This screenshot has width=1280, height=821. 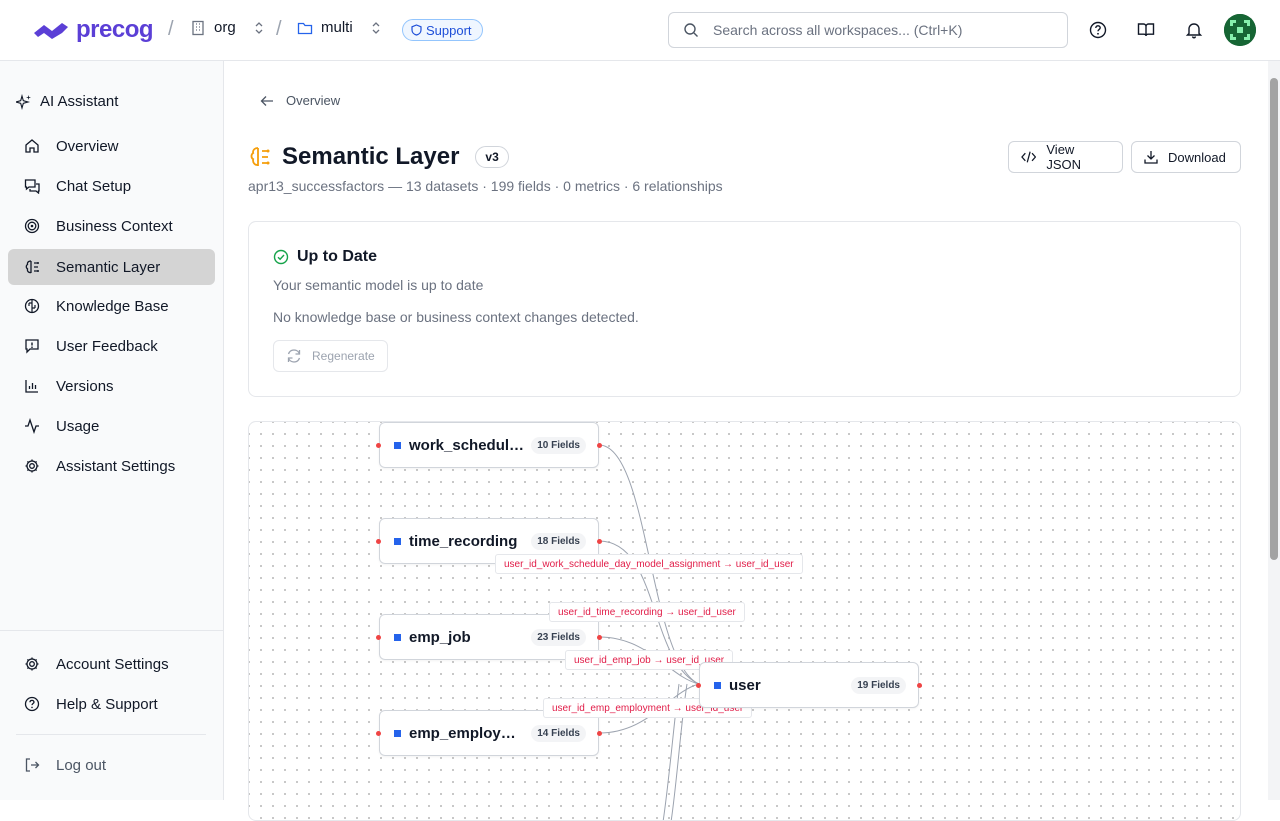 I want to click on page-title-text: Semantic Layer, so click(x=371, y=156).